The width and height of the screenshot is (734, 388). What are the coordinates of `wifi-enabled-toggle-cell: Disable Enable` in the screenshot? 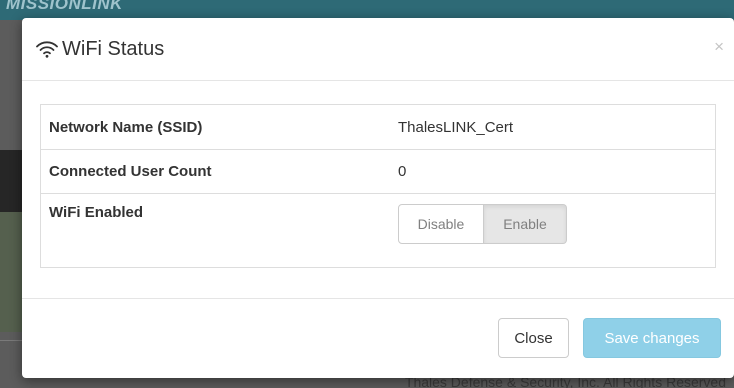 It's located at (553, 230).